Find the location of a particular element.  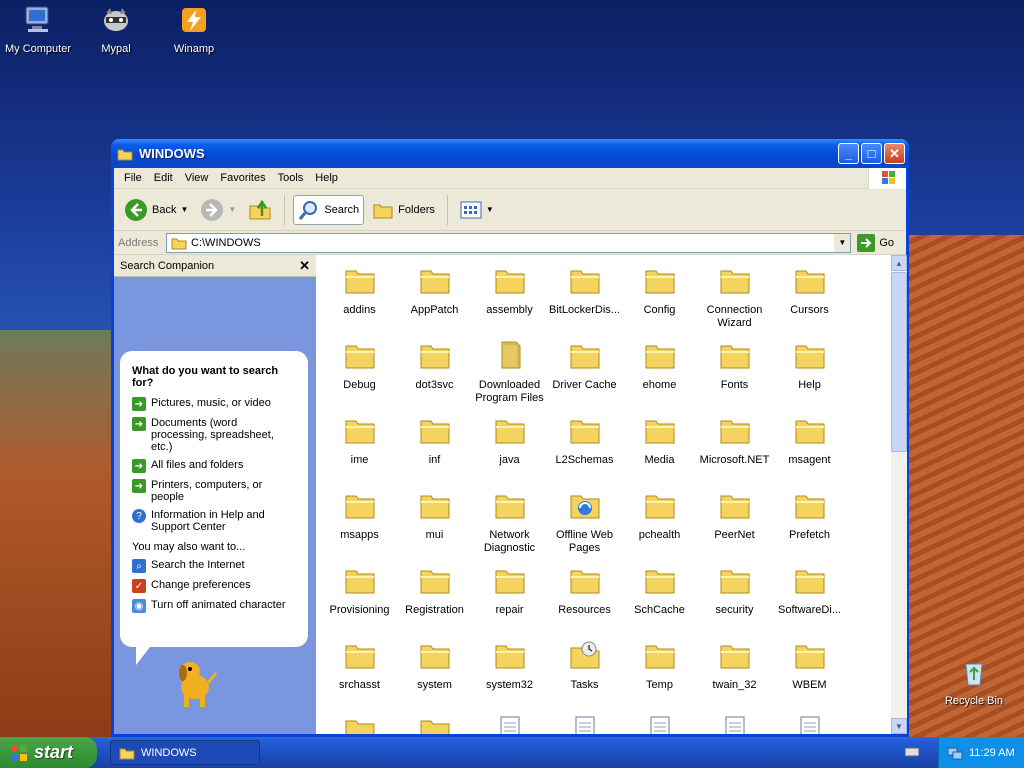

maximize-button: □ is located at coordinates (871, 153).